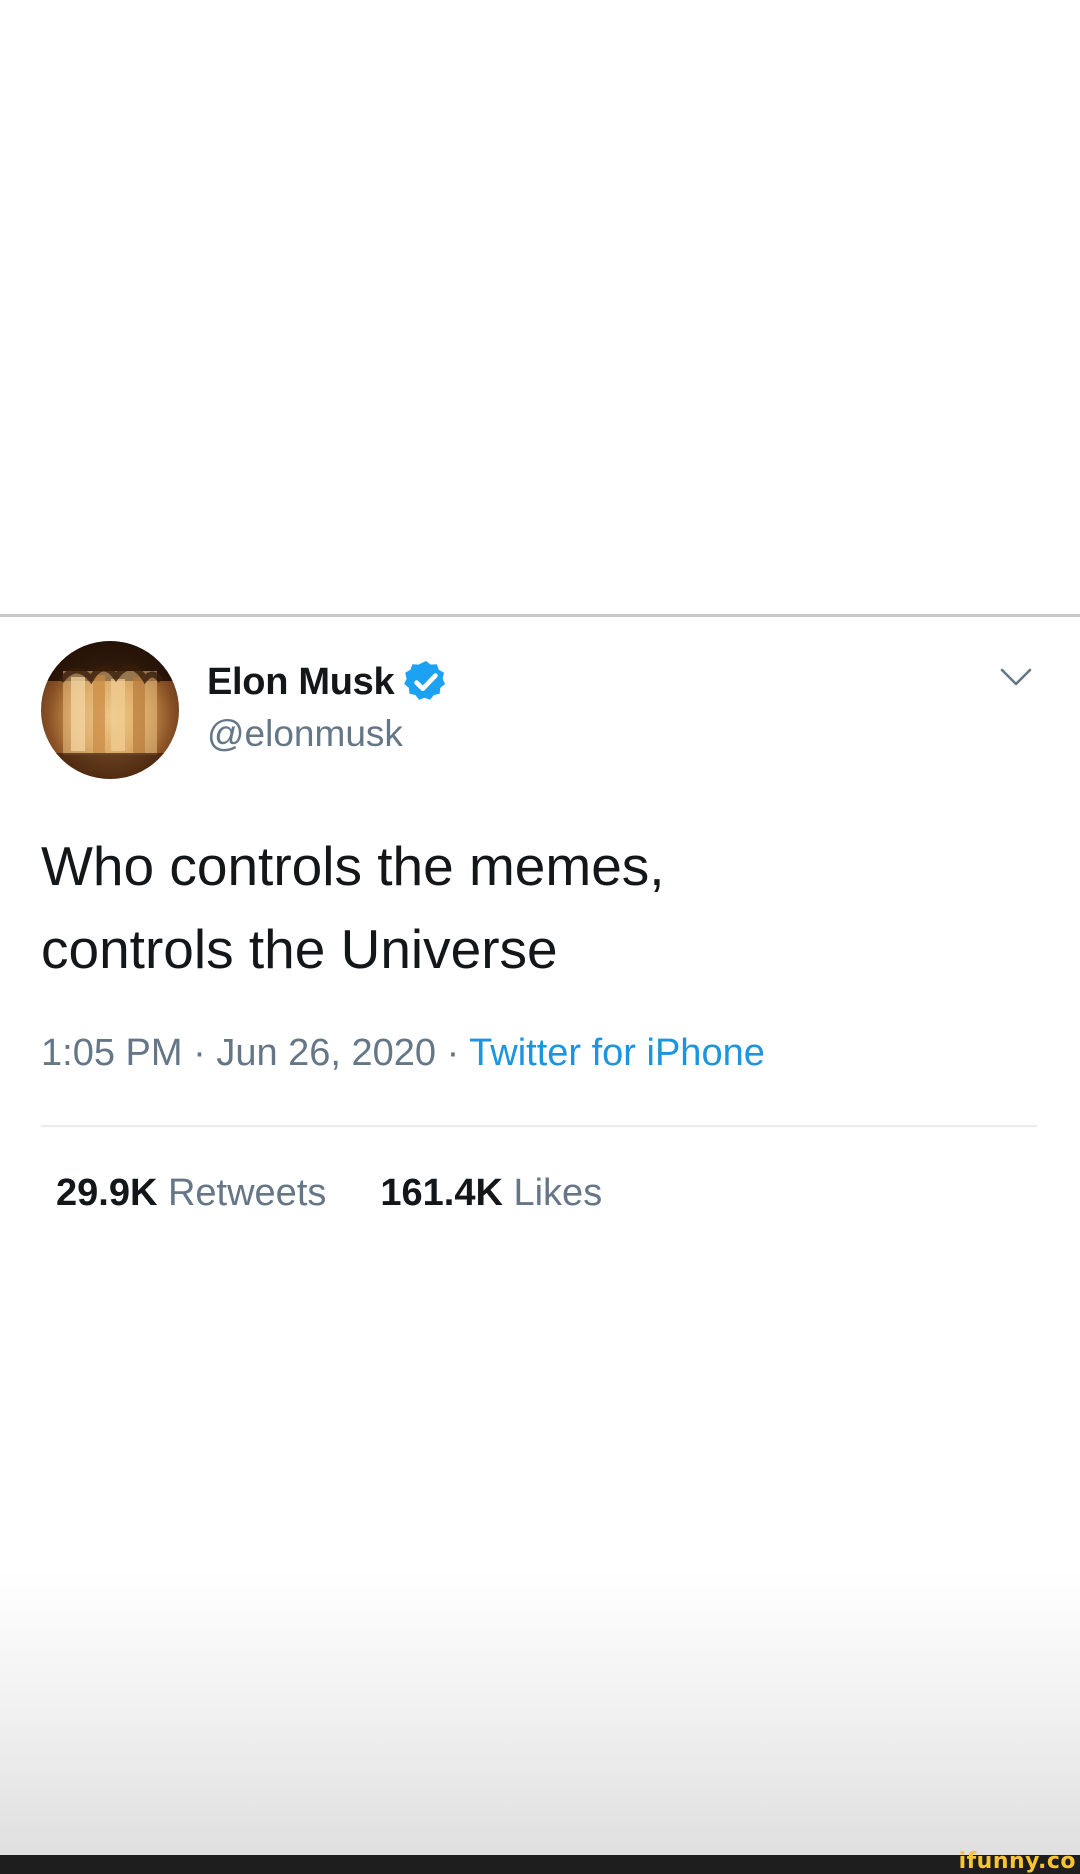  I want to click on watermark-logo: ifunny.co, so click(1017, 1861).